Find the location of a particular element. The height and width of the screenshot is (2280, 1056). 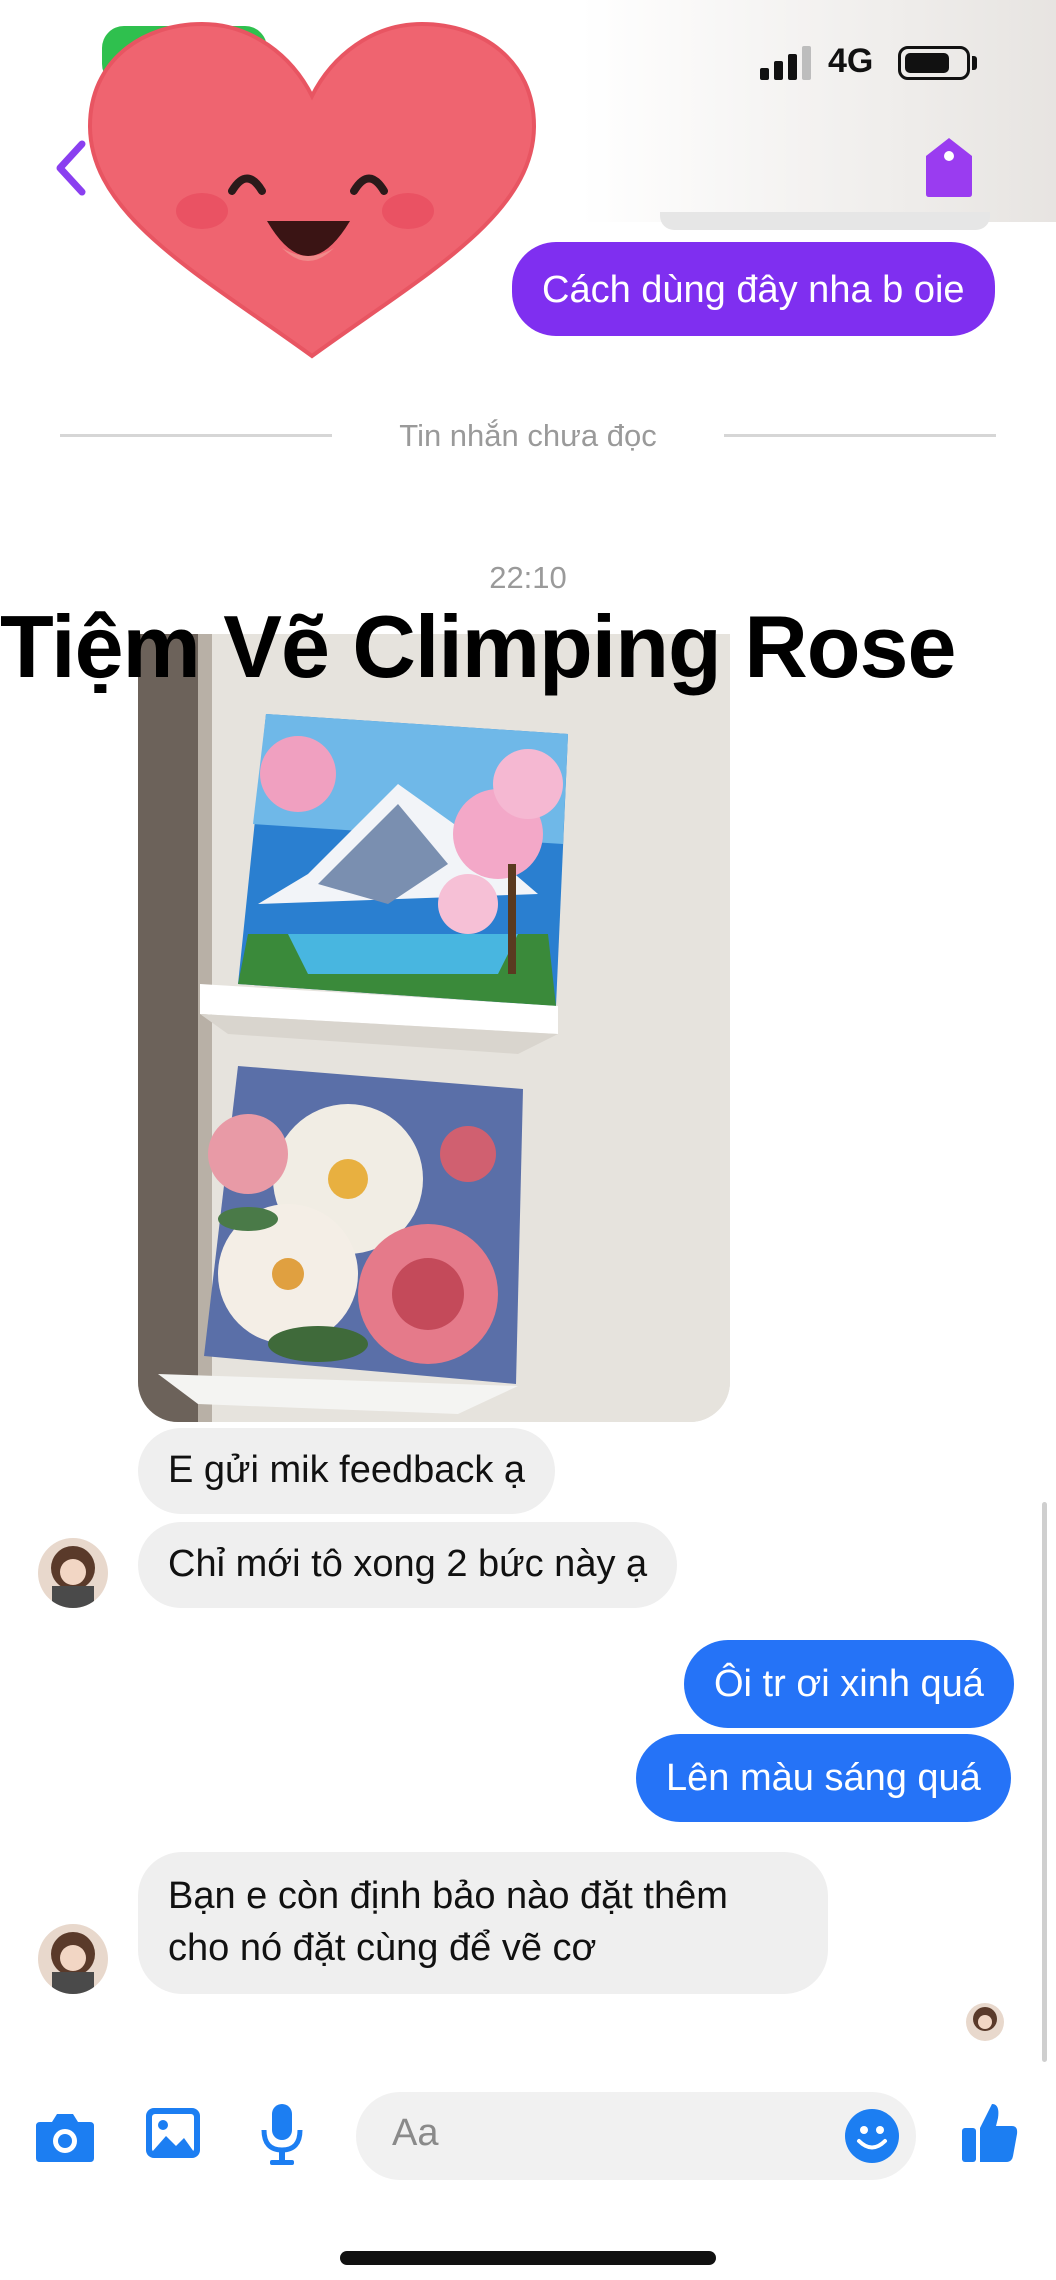

tag-icon is located at coordinates (949, 167).